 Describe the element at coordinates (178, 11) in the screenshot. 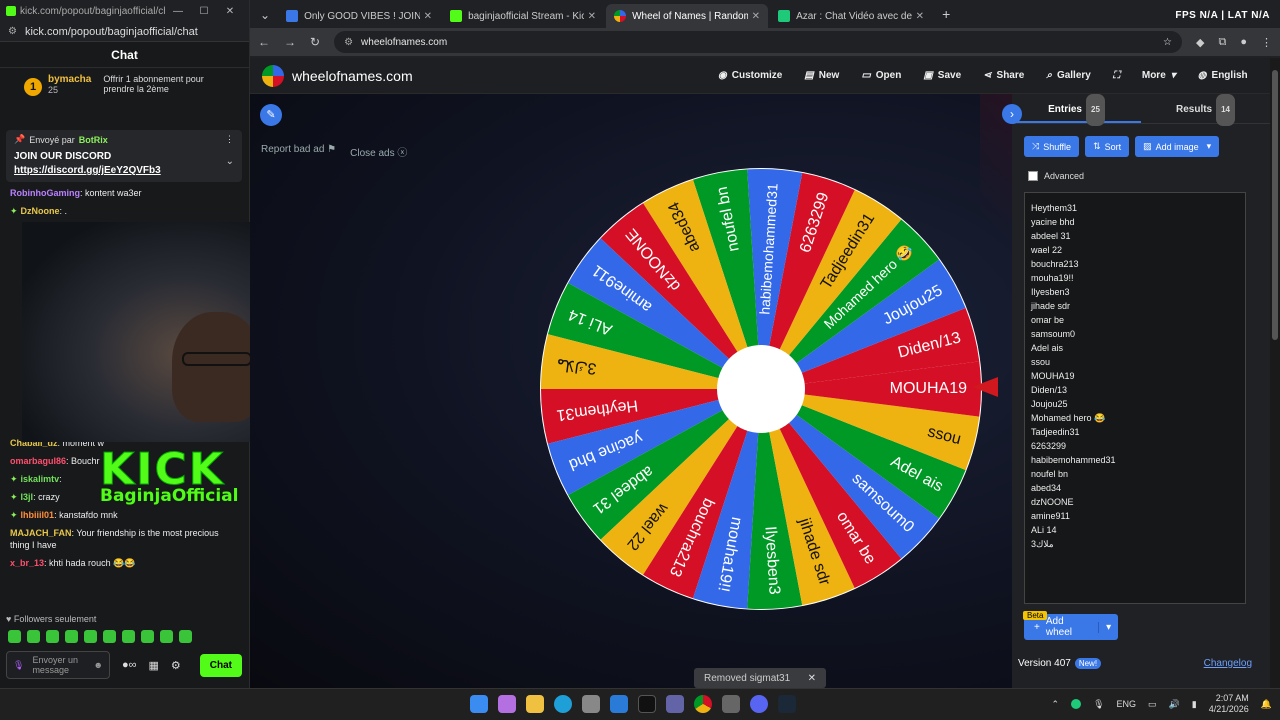

I see `minimize-button: —` at that location.